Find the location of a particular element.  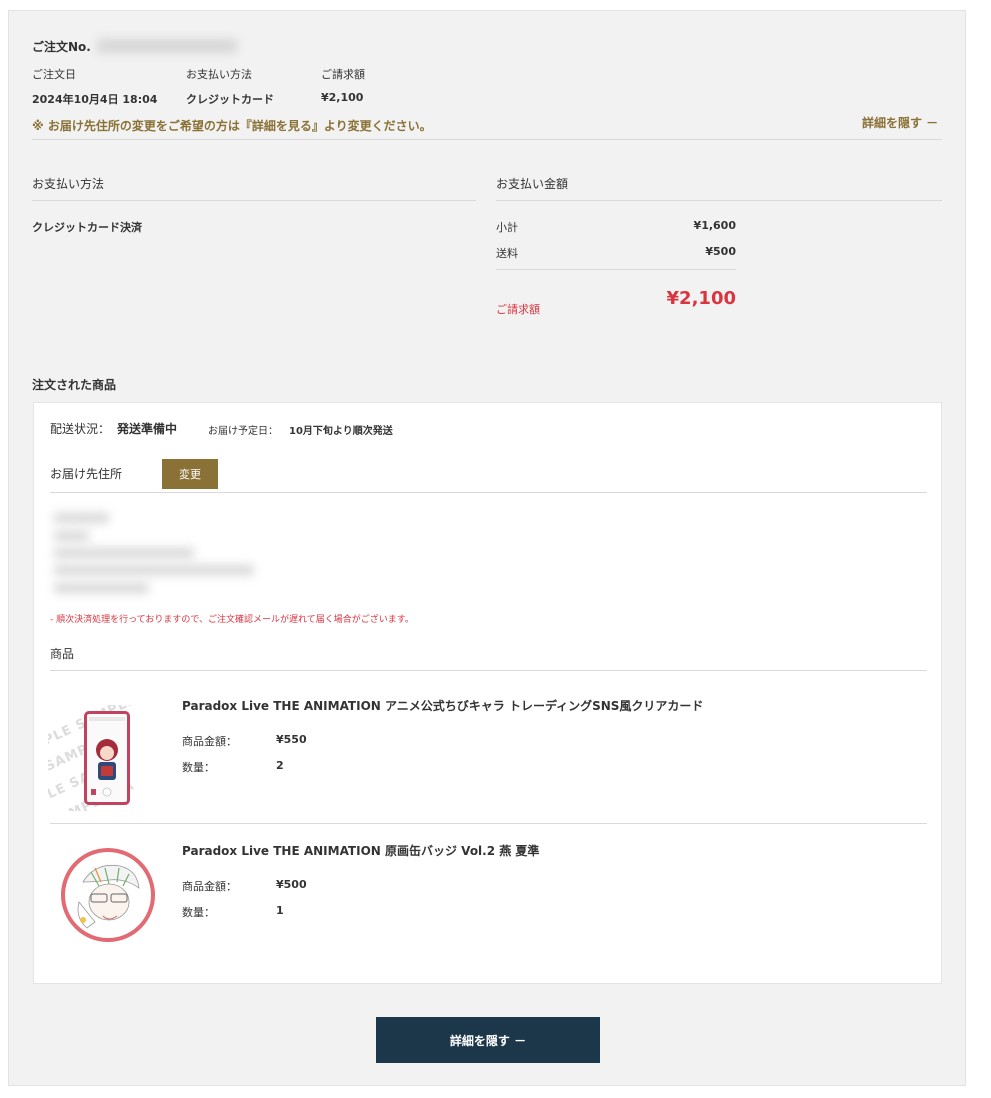

payment-method-heading: お支払い方法 is located at coordinates (68, 184).